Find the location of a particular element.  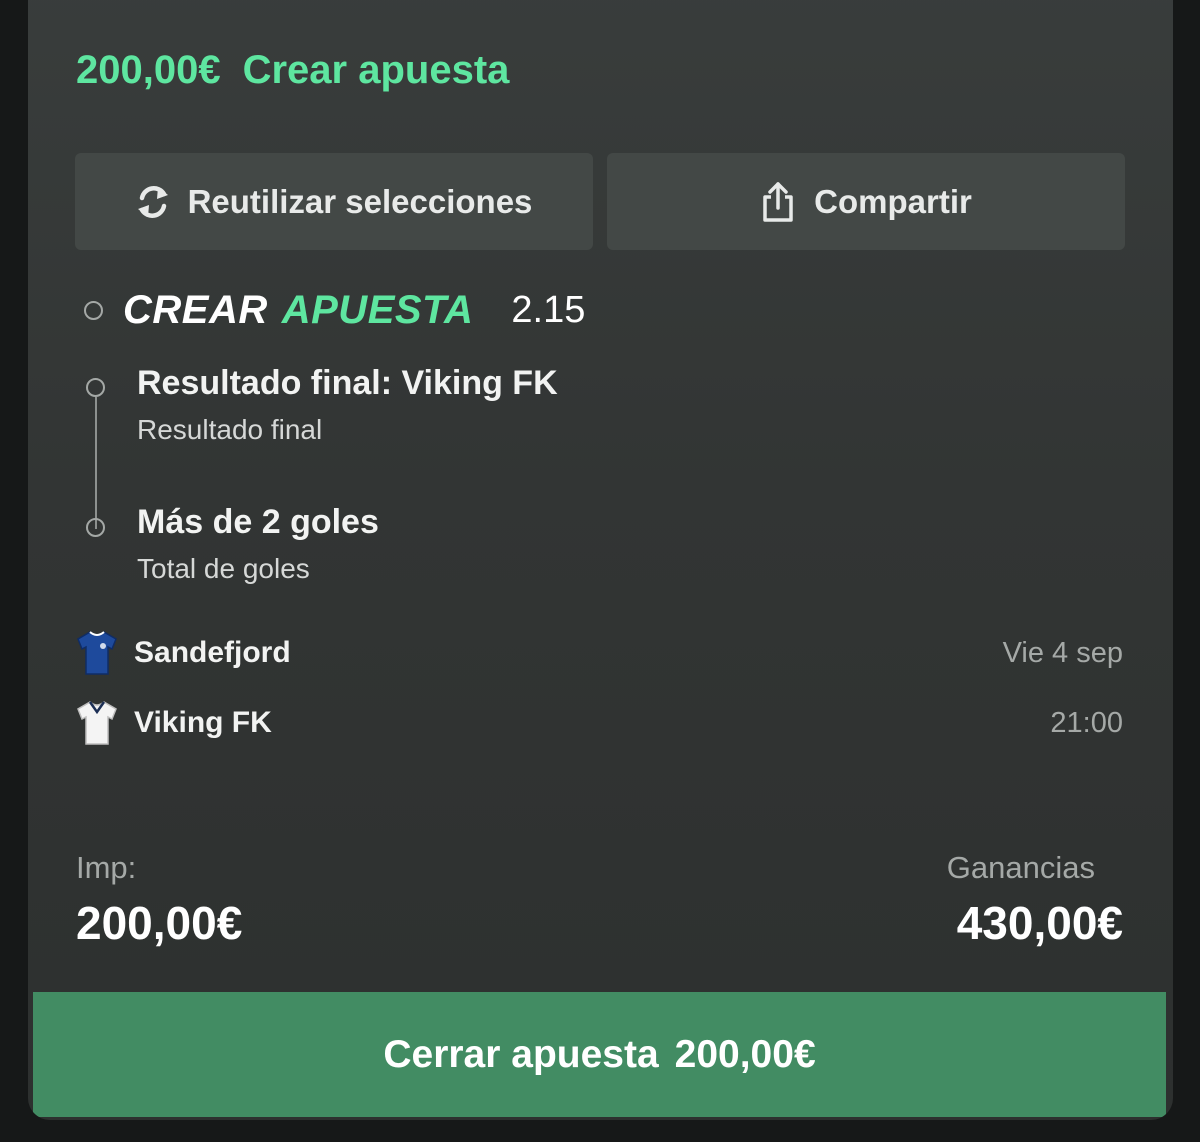

home-team-name: Sandefjord is located at coordinates (212, 652).